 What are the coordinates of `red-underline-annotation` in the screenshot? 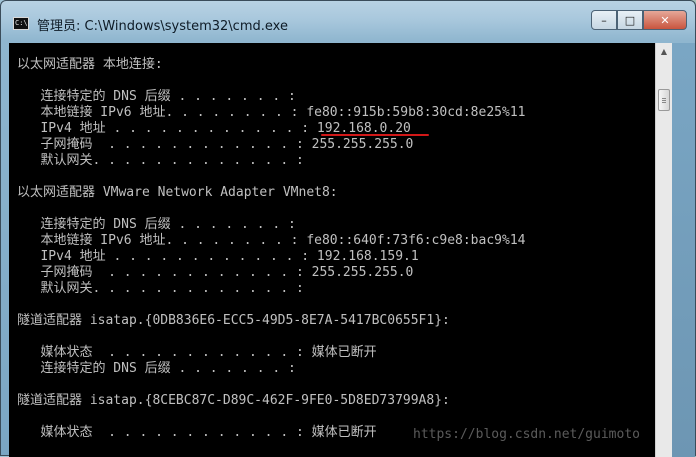 It's located at (375, 135).